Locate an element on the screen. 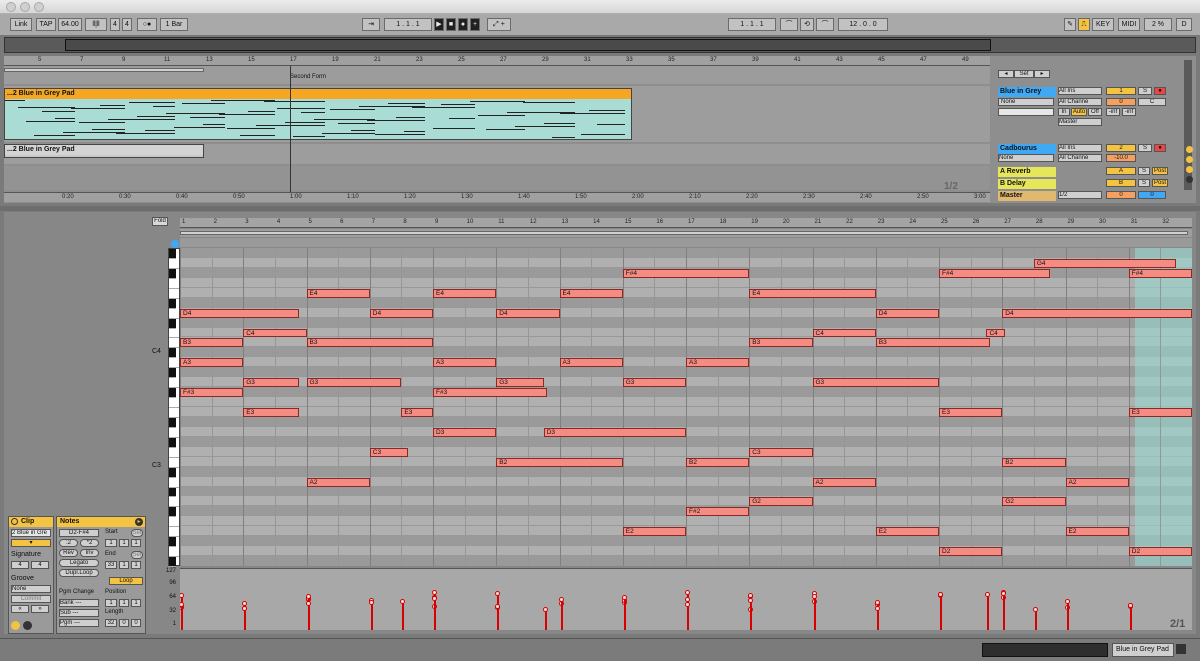 The width and height of the screenshot is (1200, 661). start-sixteenth: 1 is located at coordinates (136, 543).